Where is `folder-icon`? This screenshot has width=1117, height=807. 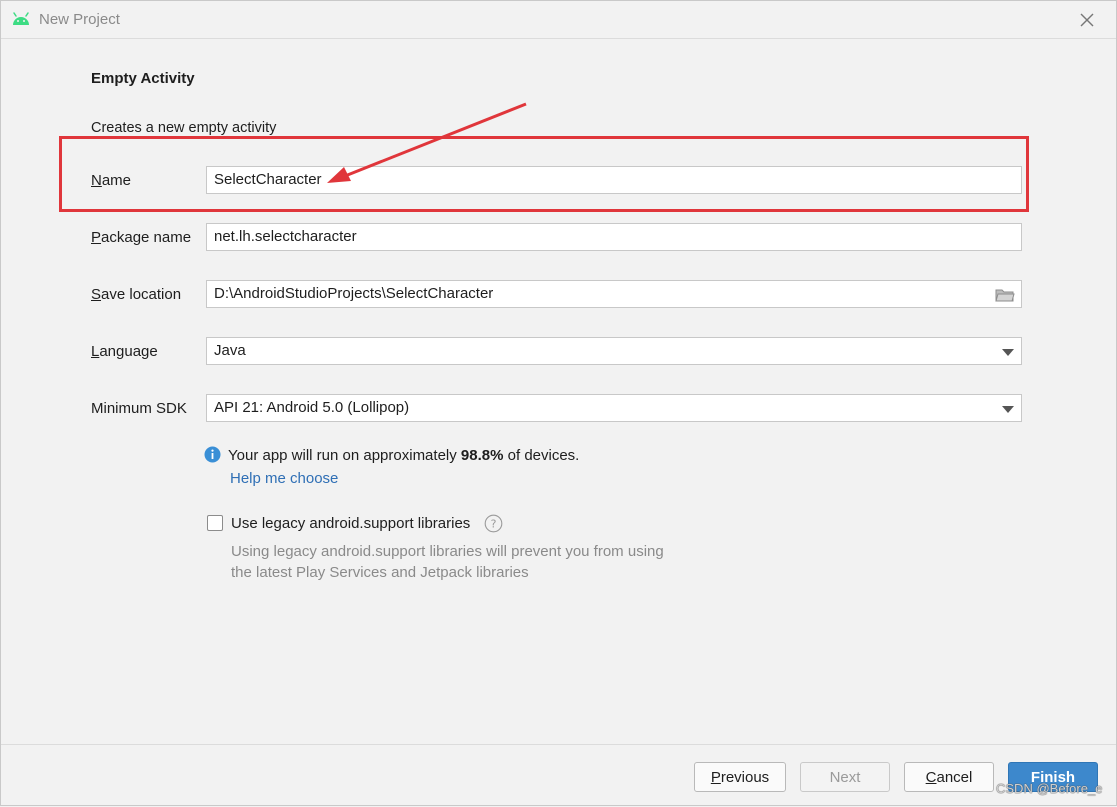 folder-icon is located at coordinates (1005, 295).